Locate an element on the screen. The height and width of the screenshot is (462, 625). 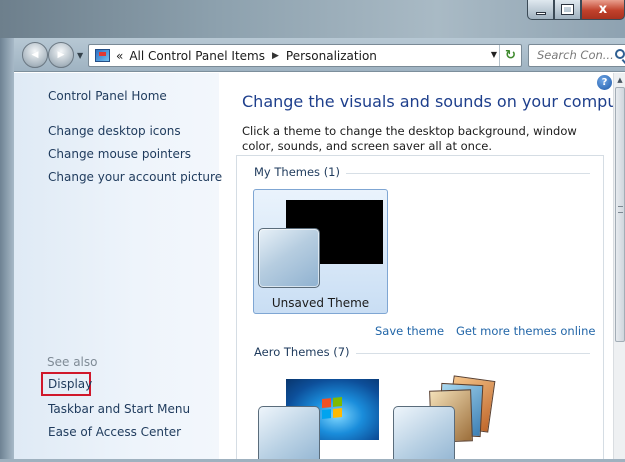
refresh-icon: ↻ is located at coordinates (510, 55).